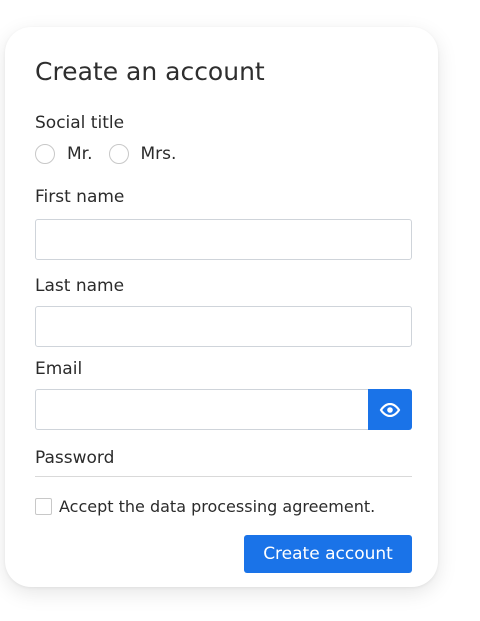 The width and height of the screenshot is (480, 621). Describe the element at coordinates (80, 154) in the screenshot. I see `radio-mr-label: Mr.` at that location.